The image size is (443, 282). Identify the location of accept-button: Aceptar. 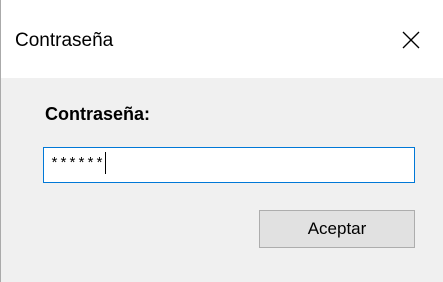
(337, 229).